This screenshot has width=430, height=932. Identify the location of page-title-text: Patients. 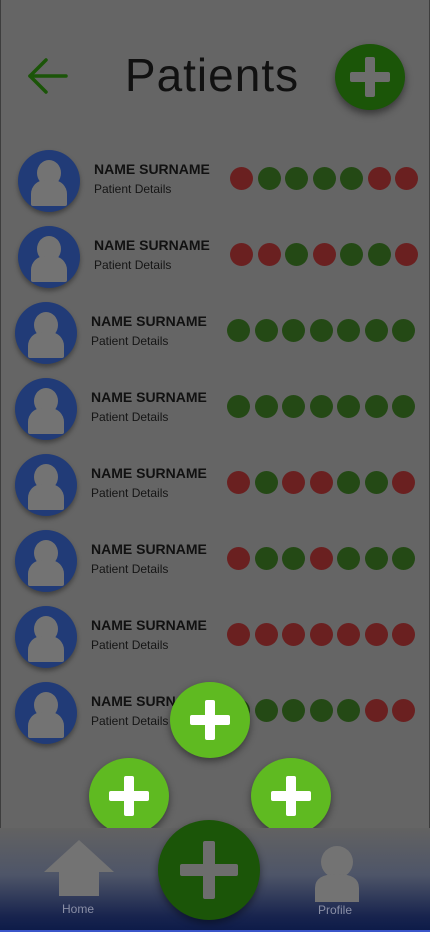
(212, 75).